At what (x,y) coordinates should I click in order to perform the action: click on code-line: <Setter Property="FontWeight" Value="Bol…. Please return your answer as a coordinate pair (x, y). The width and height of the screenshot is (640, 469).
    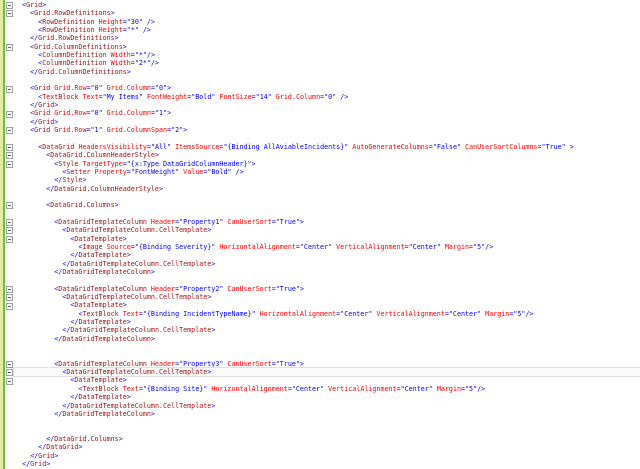
    Looking at the image, I should click on (327, 172).